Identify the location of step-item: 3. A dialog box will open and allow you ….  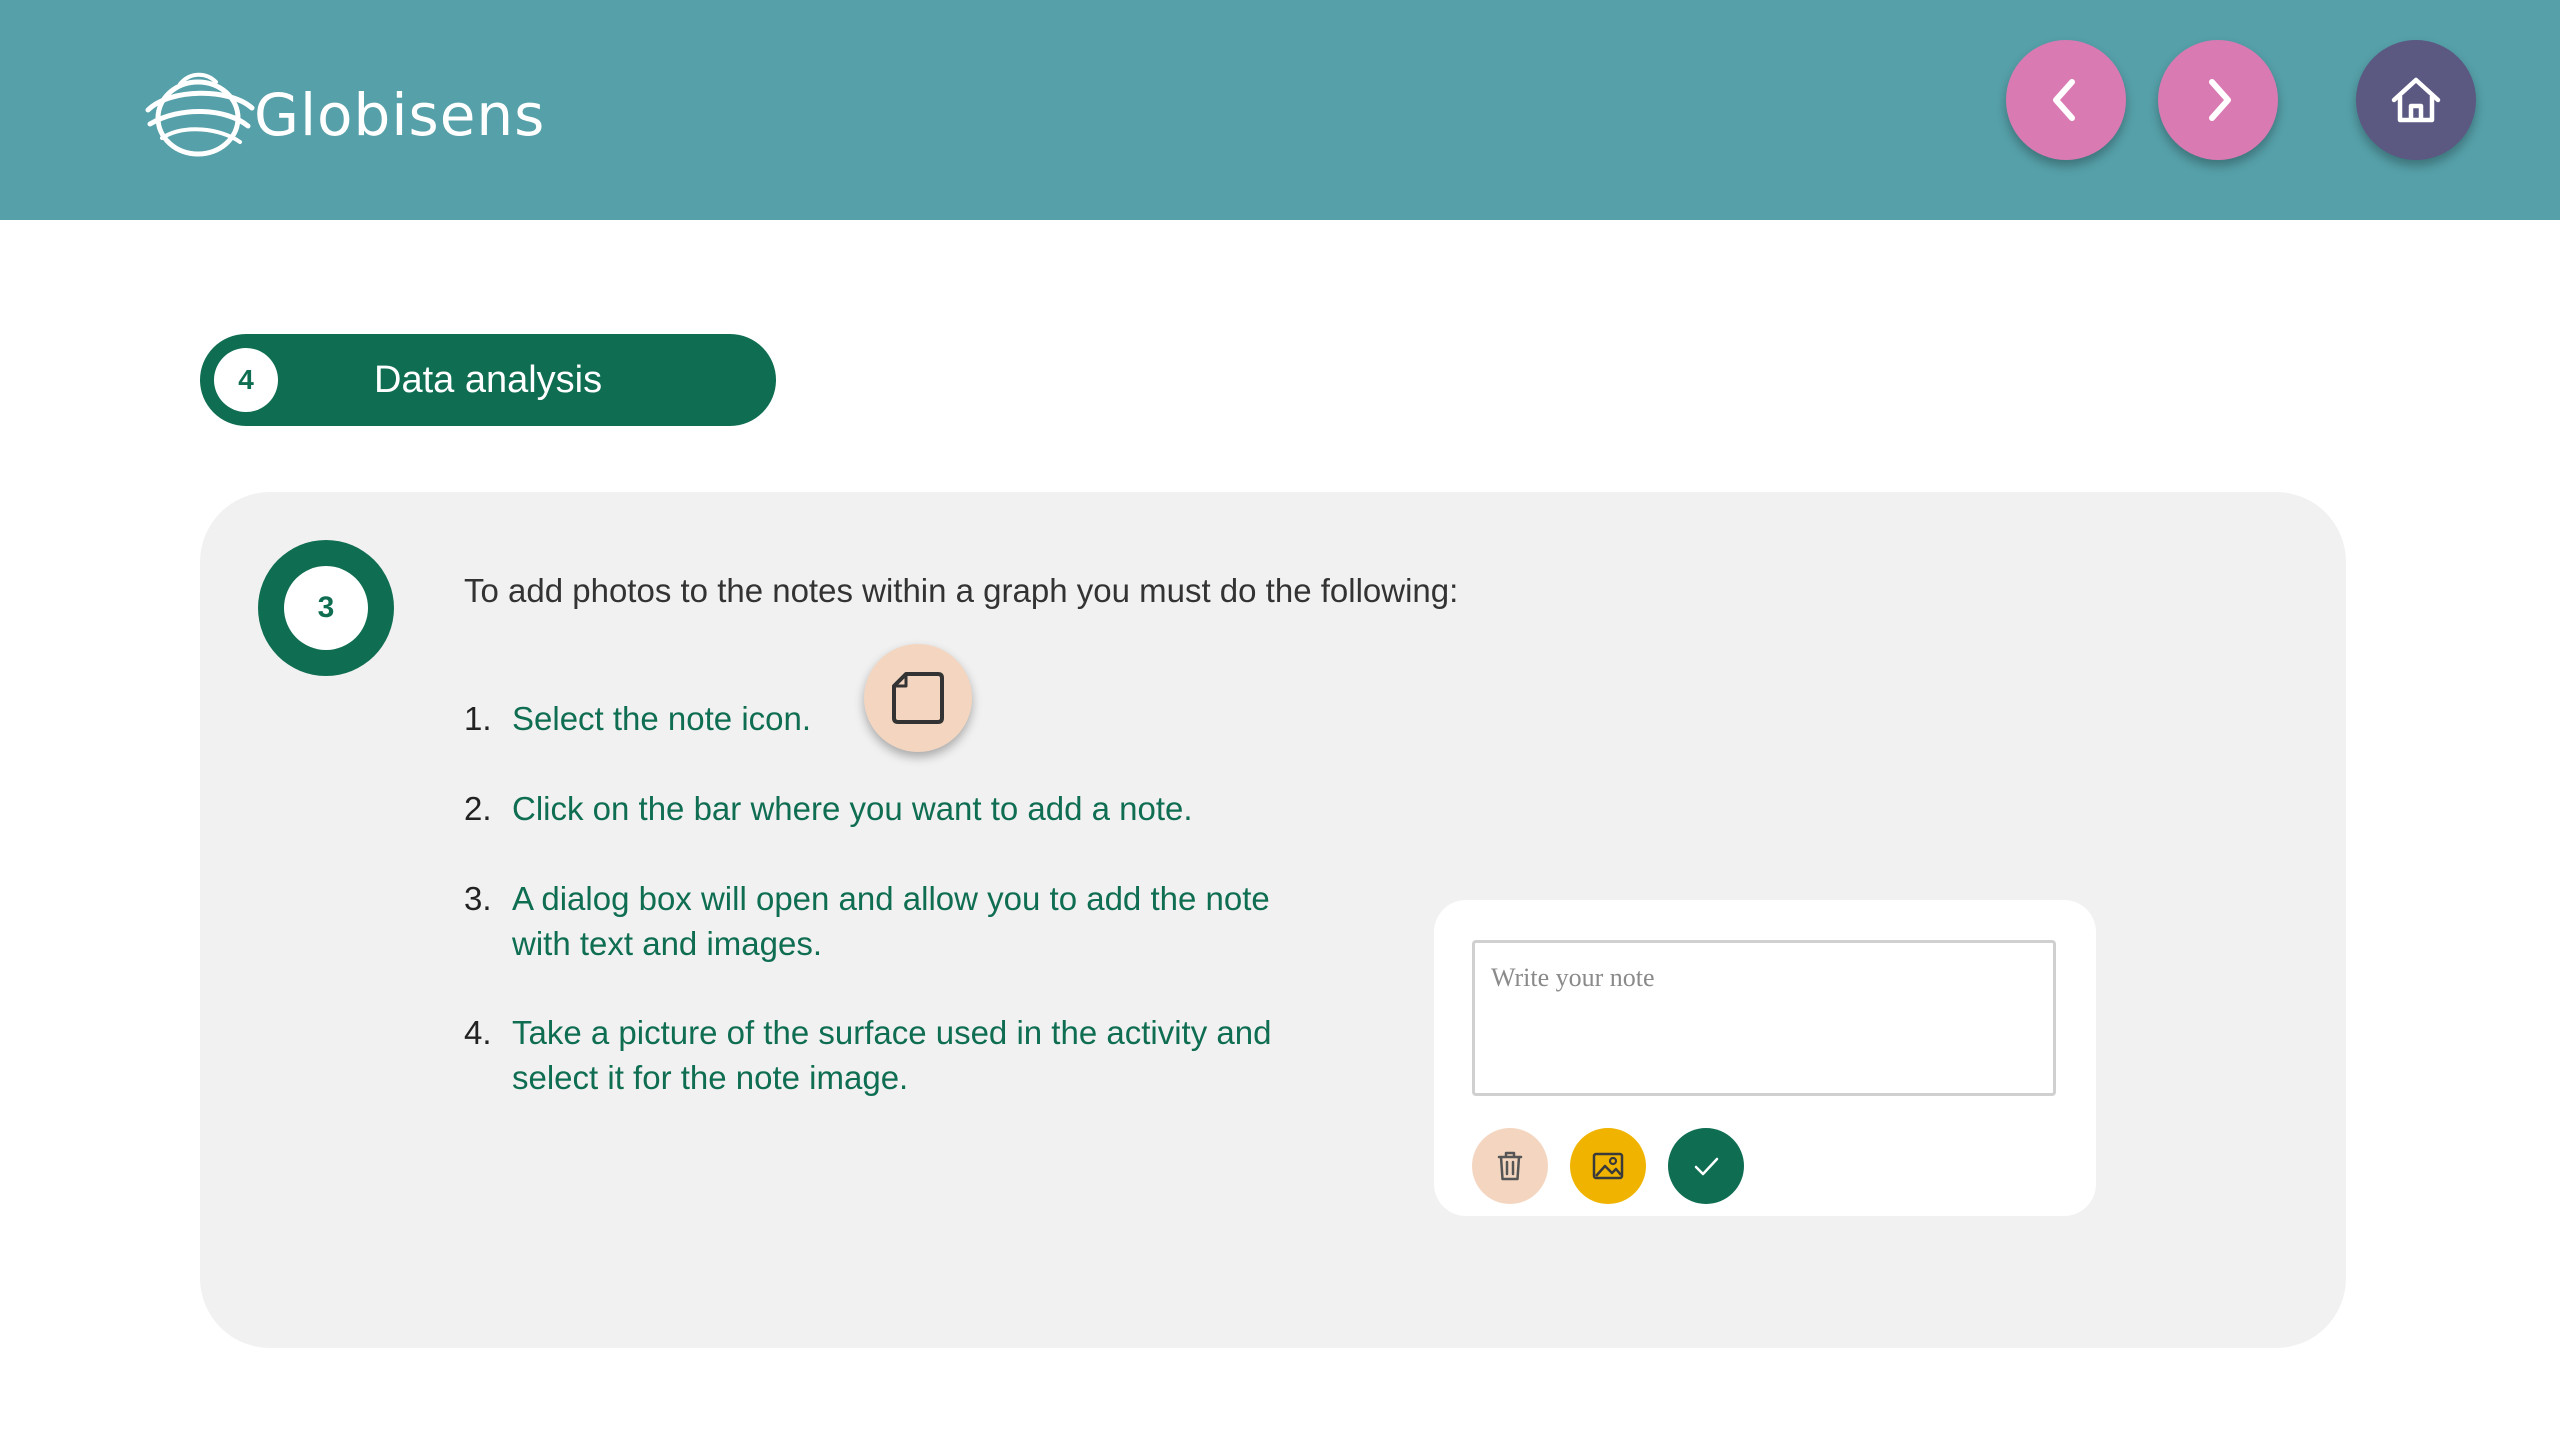
(894, 921).